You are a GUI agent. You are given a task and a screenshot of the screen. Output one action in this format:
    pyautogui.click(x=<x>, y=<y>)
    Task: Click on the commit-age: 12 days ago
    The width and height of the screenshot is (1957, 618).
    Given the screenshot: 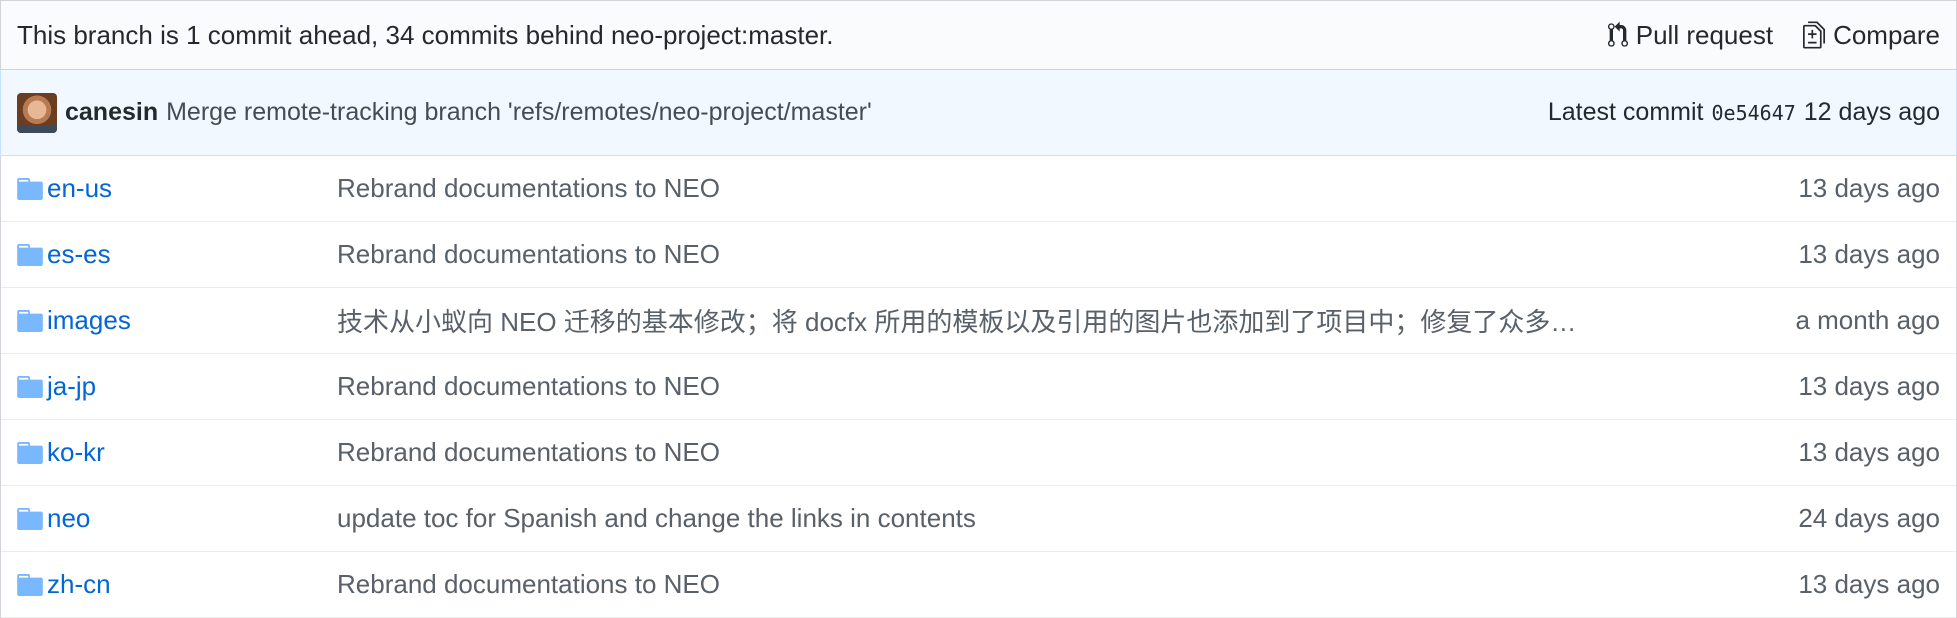 What is the action you would take?
    pyautogui.click(x=1871, y=112)
    